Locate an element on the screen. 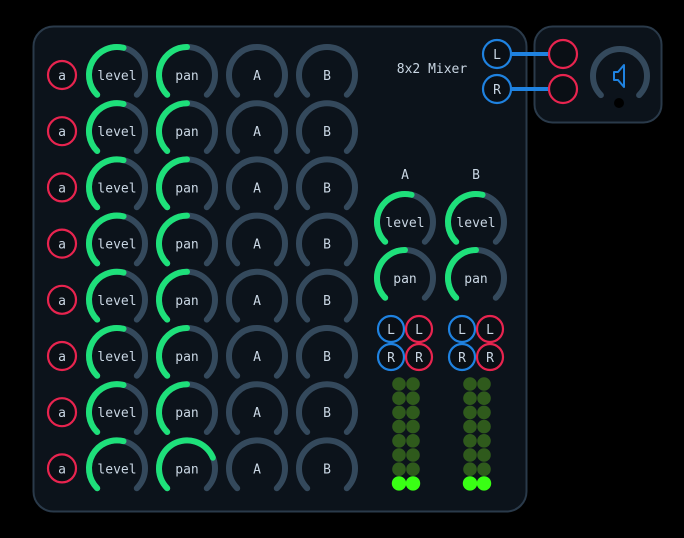 The height and width of the screenshot is (538, 684). bus-header-a: A is located at coordinates (405, 175).